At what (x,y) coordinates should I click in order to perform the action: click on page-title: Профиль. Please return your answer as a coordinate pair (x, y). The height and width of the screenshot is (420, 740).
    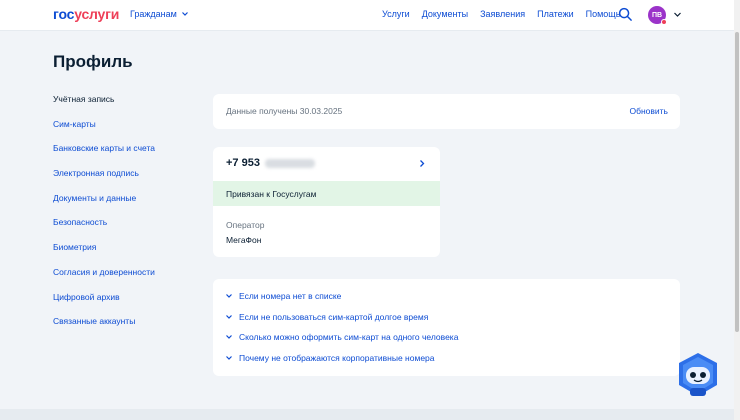
    Looking at the image, I should click on (93, 61).